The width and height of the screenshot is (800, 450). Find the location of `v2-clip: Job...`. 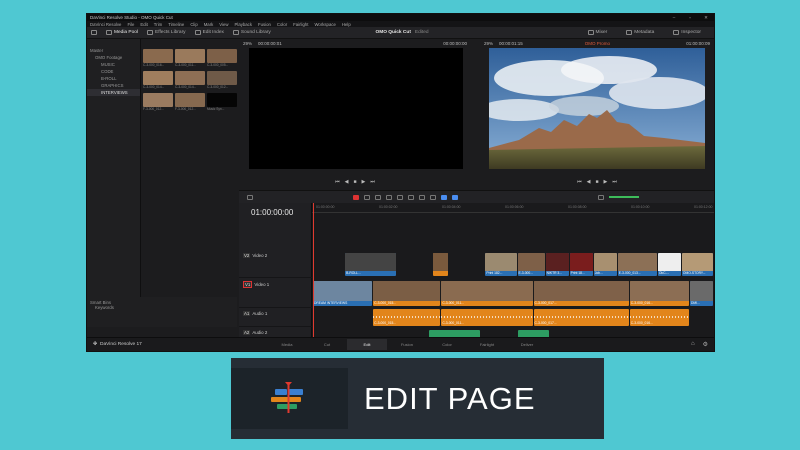

v2-clip: Job... is located at coordinates (605, 264).